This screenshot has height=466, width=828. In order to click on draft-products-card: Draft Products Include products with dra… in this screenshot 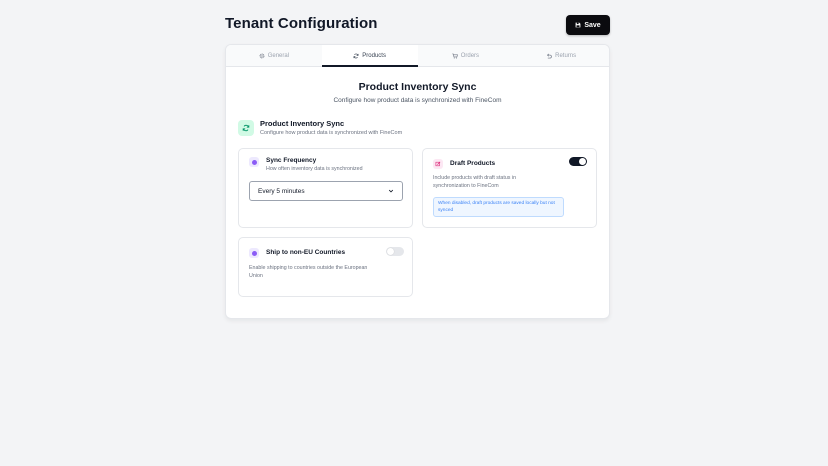, I will do `click(509, 188)`.